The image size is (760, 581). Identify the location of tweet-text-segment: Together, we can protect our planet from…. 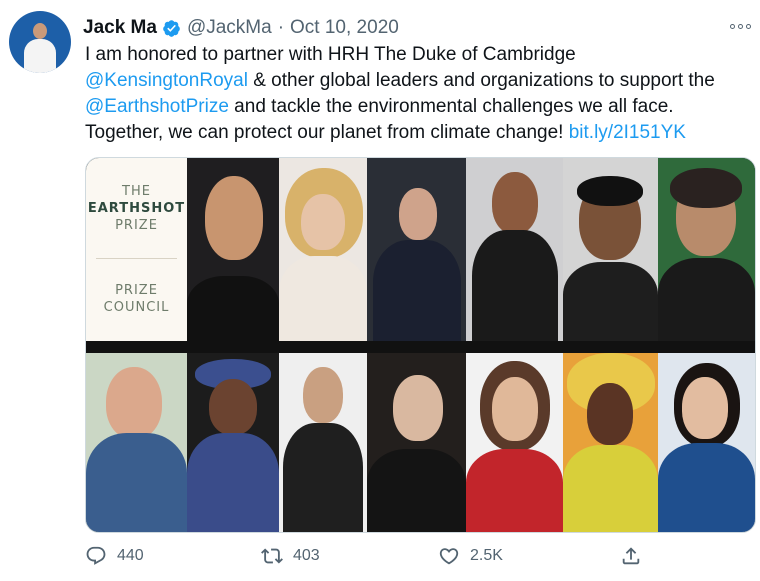
(327, 132).